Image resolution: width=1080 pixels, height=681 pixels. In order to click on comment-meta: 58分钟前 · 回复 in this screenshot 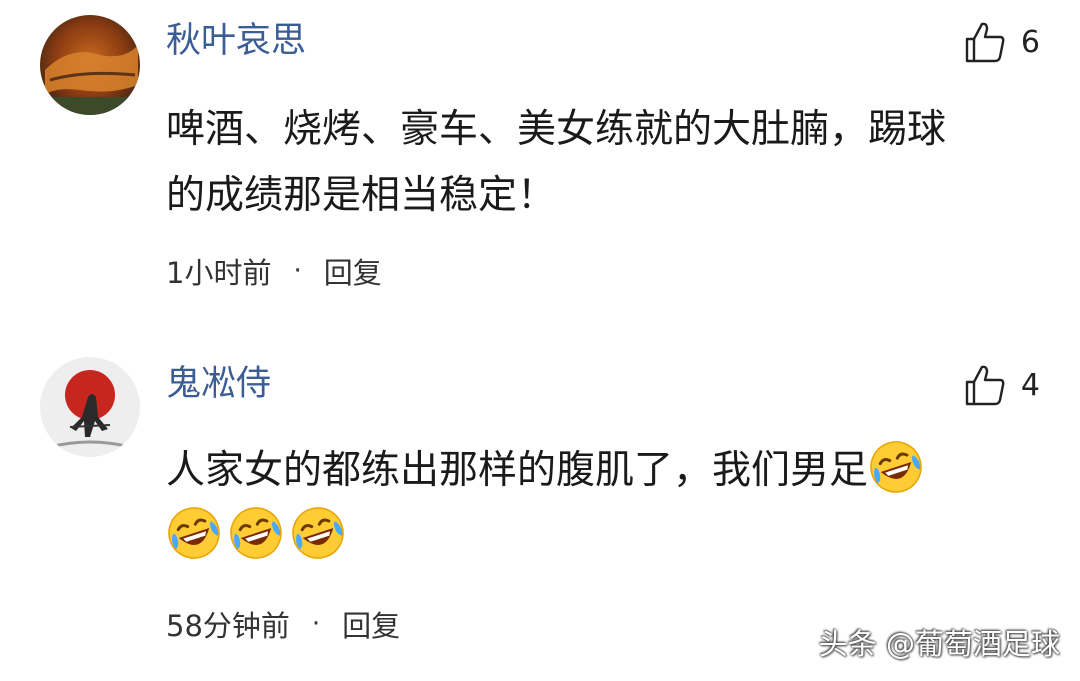, I will do `click(283, 624)`.